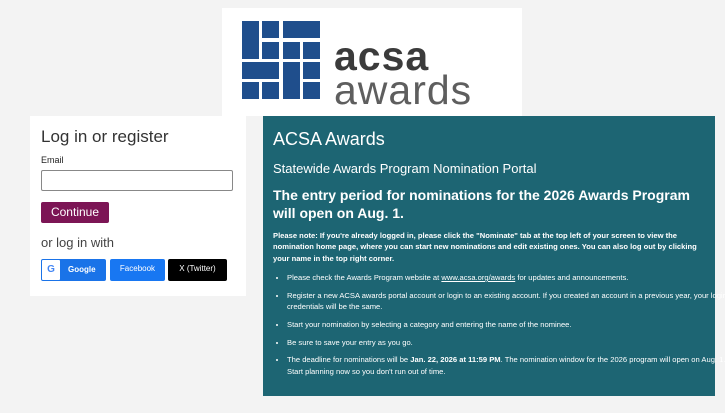 Image resolution: width=725 pixels, height=413 pixels. Describe the element at coordinates (506, 342) in the screenshot. I see `list-item: Be sure to save your entry as you go.` at that location.